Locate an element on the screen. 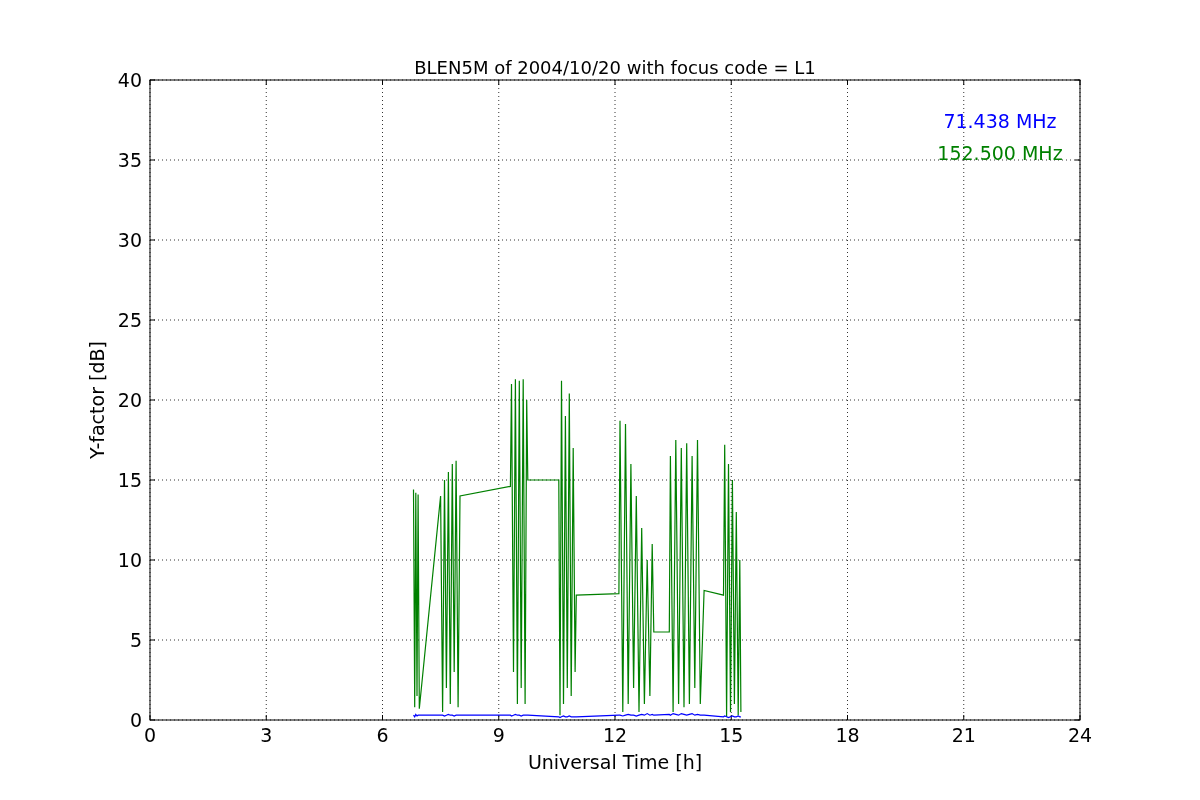  legend-label: 71.438 MHz is located at coordinates (1000, 121).